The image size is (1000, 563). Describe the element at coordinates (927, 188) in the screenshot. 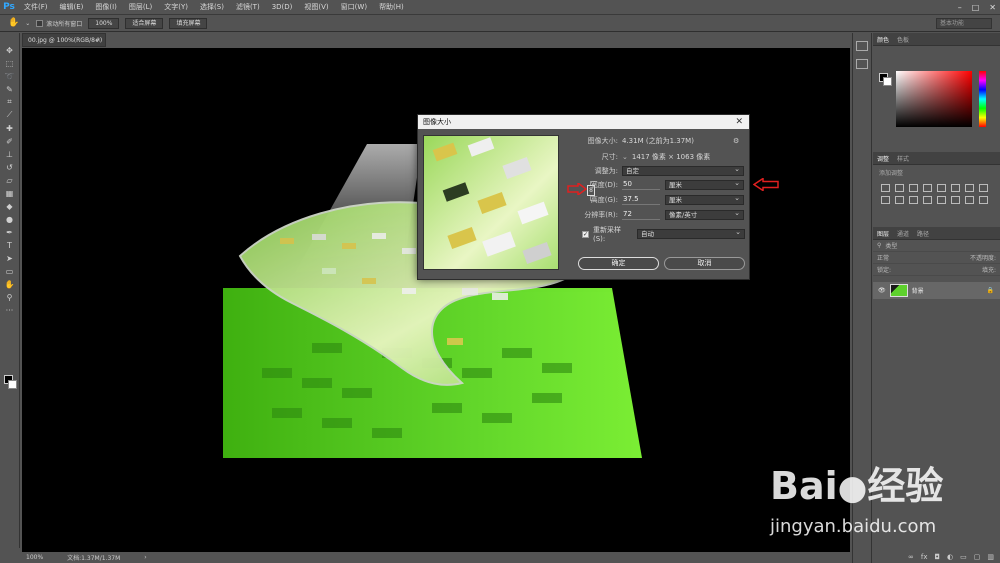

I see `exposure-icon` at that location.